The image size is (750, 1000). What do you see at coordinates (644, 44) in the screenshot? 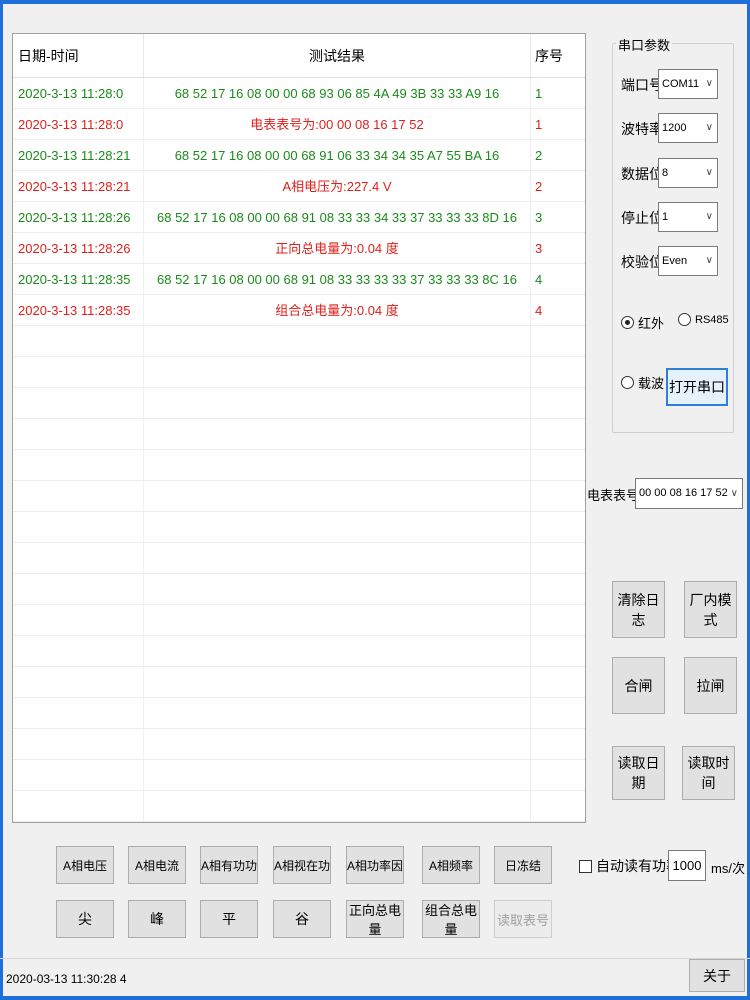
I see `serial-params-title: 串口参数` at bounding box center [644, 44].